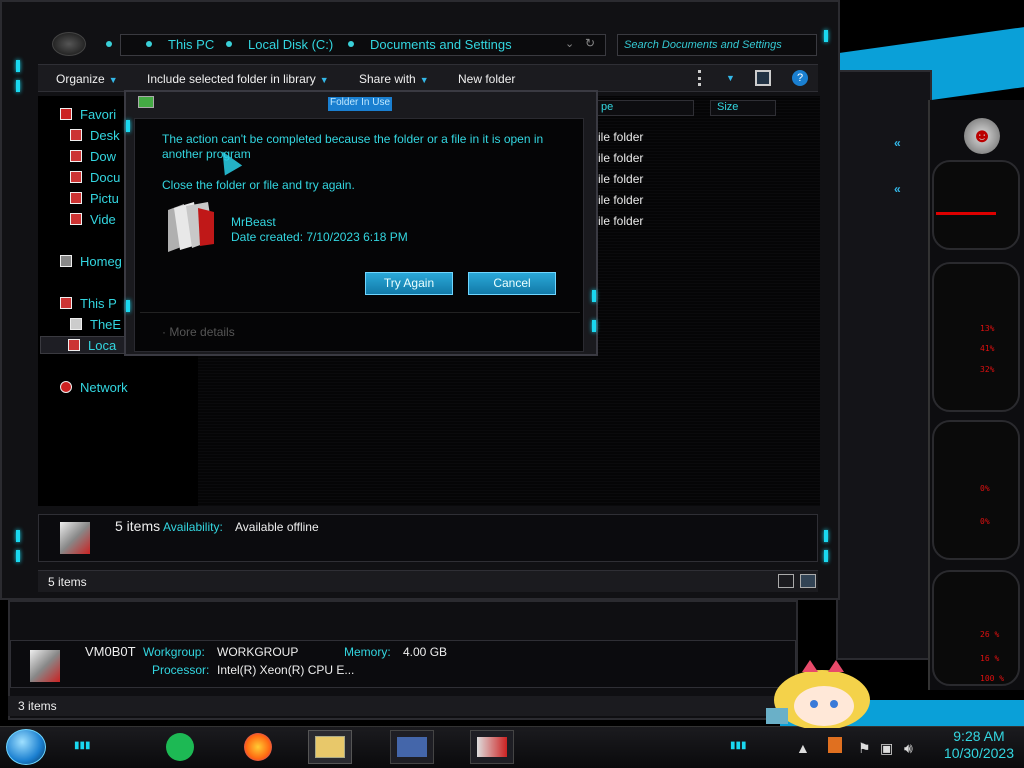 This screenshot has height=768, width=1024. Describe the element at coordinates (95, 177) in the screenshot. I see `nav-documents: Docu` at that location.